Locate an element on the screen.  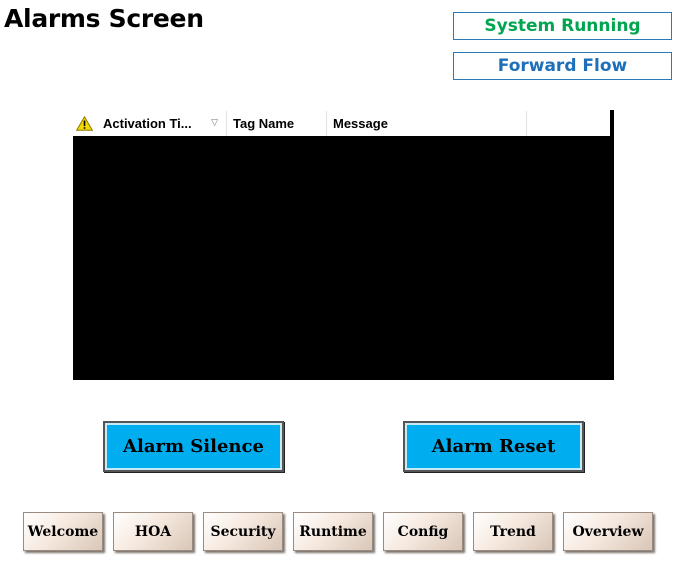
nav-security-button: Security is located at coordinates (243, 531).